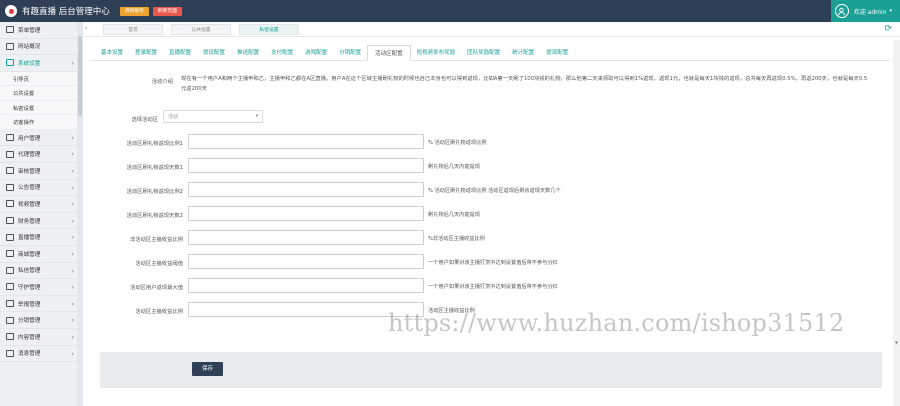 The height and width of the screenshot is (406, 900). I want to click on flag-icon, so click(10, 304).